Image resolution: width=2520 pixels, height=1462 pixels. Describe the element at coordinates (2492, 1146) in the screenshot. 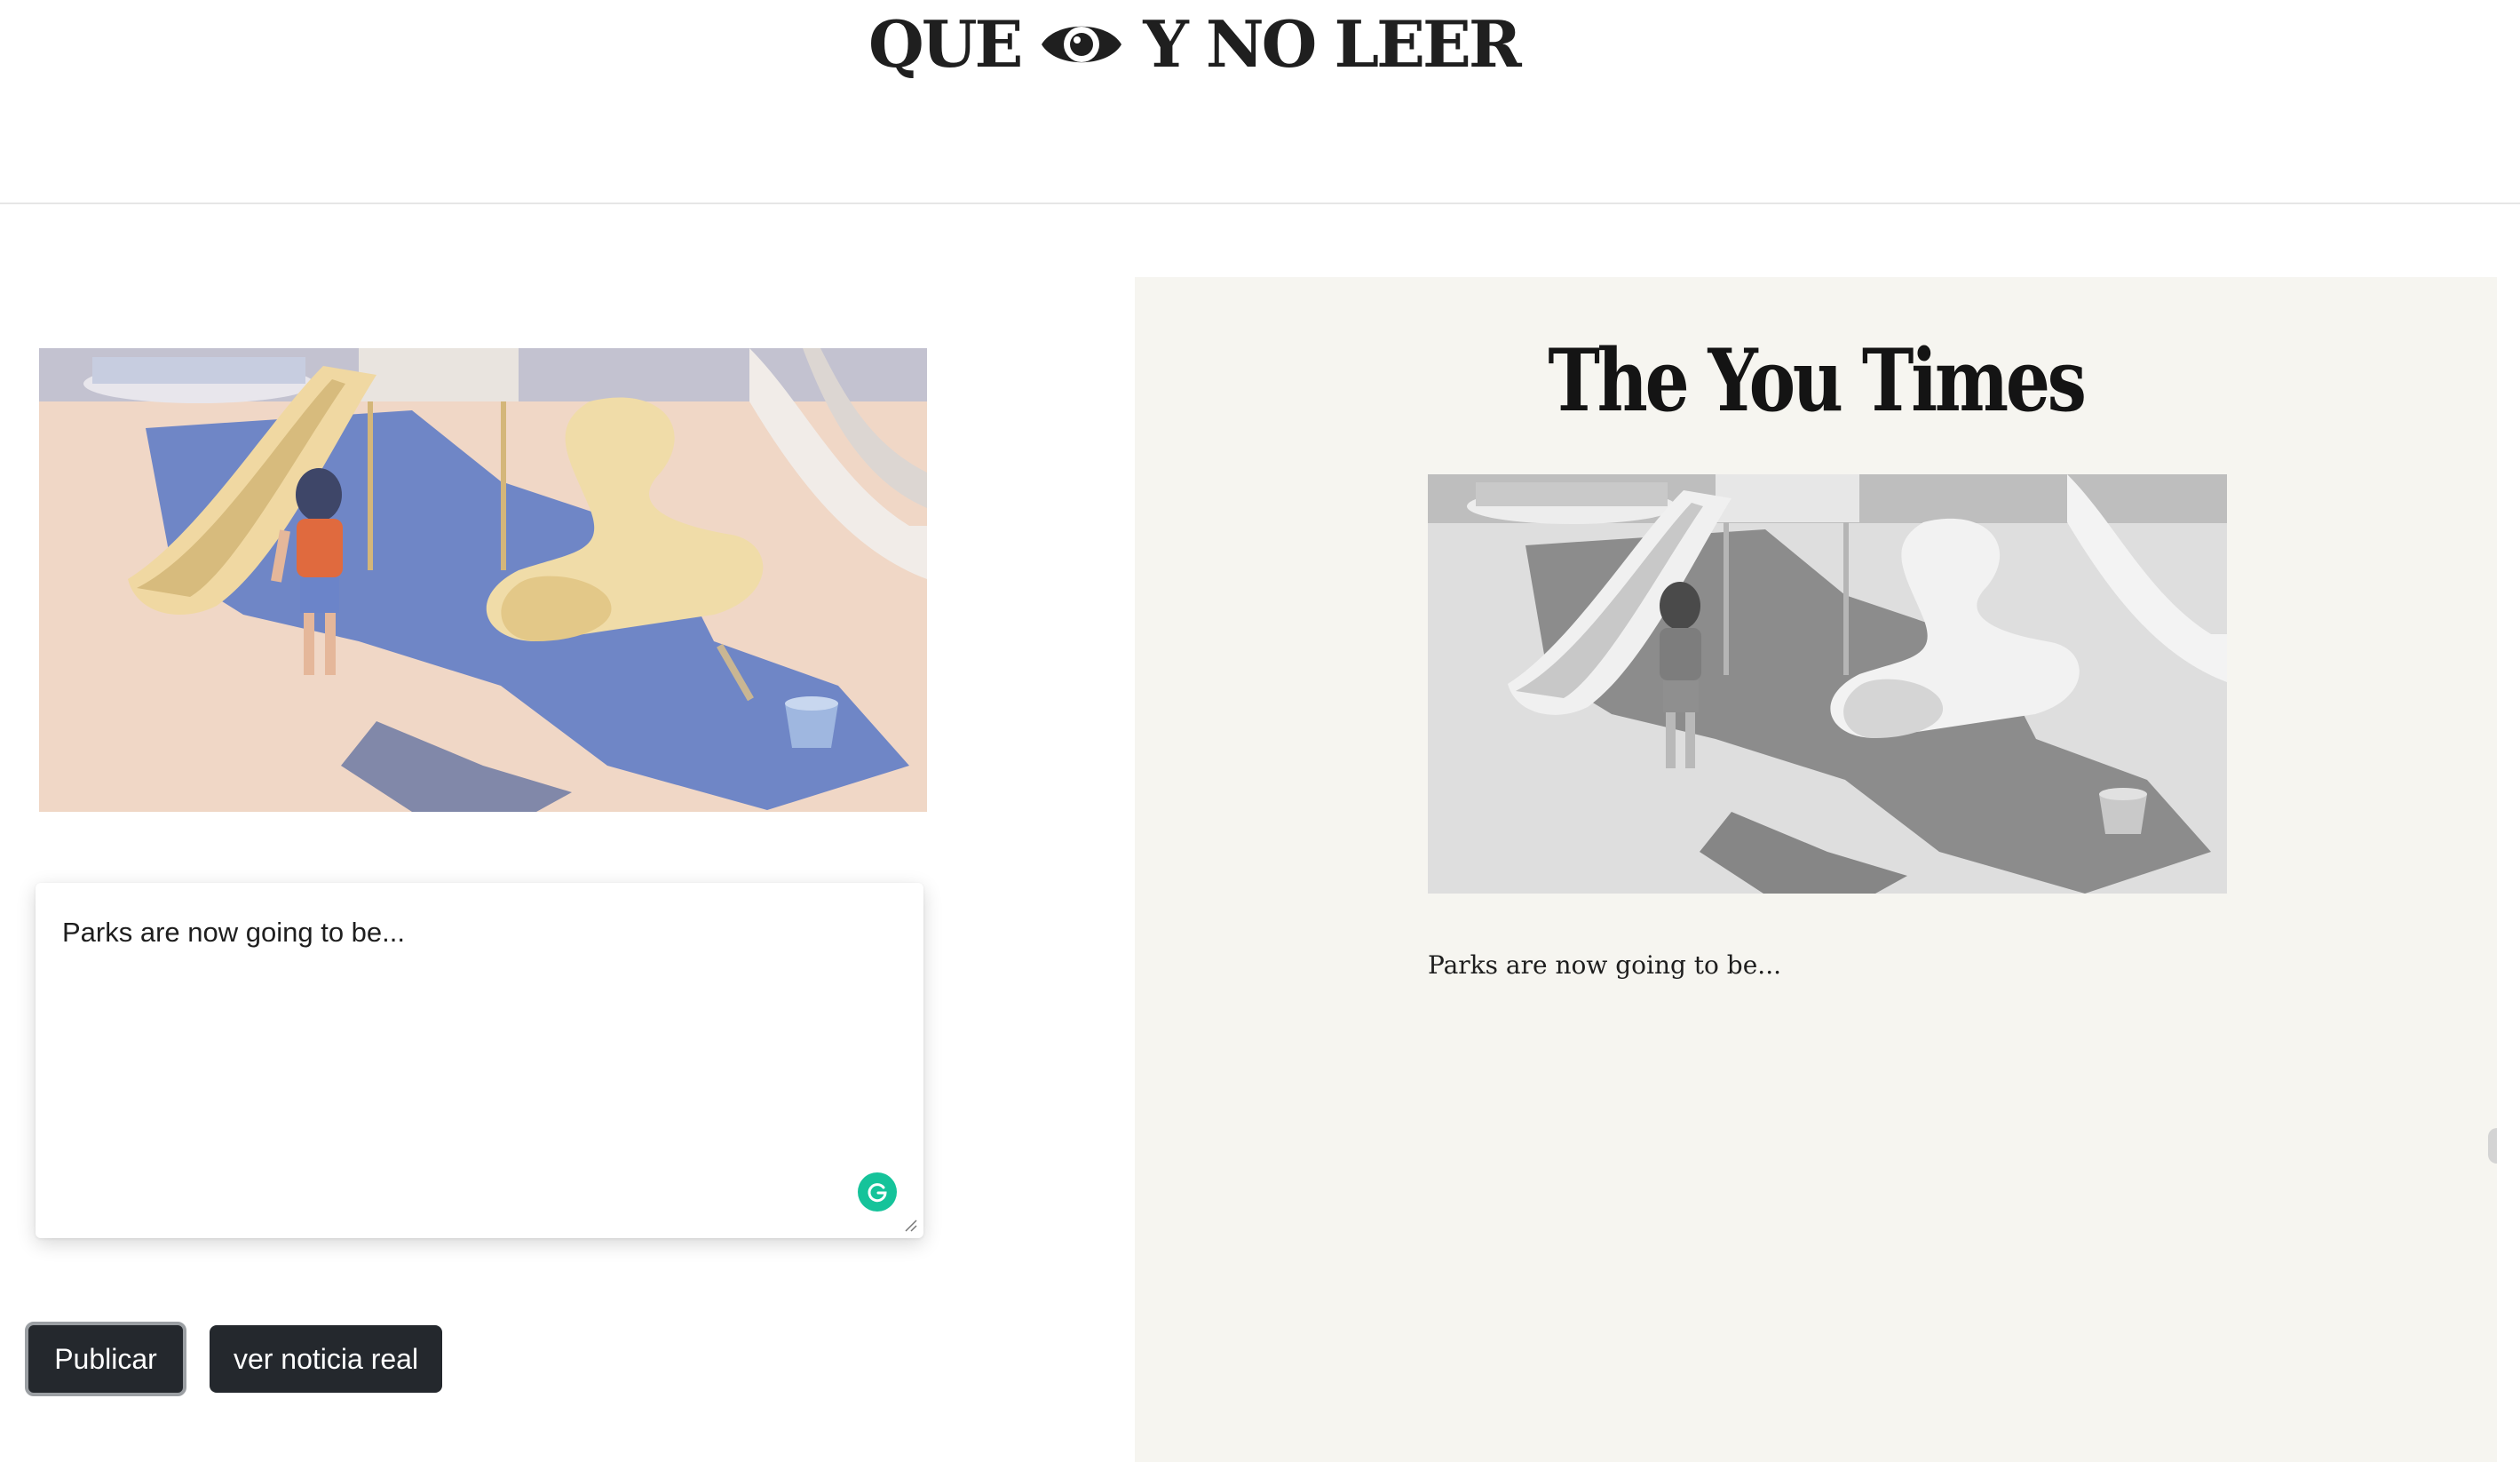

I see `side-scroll-handle` at that location.